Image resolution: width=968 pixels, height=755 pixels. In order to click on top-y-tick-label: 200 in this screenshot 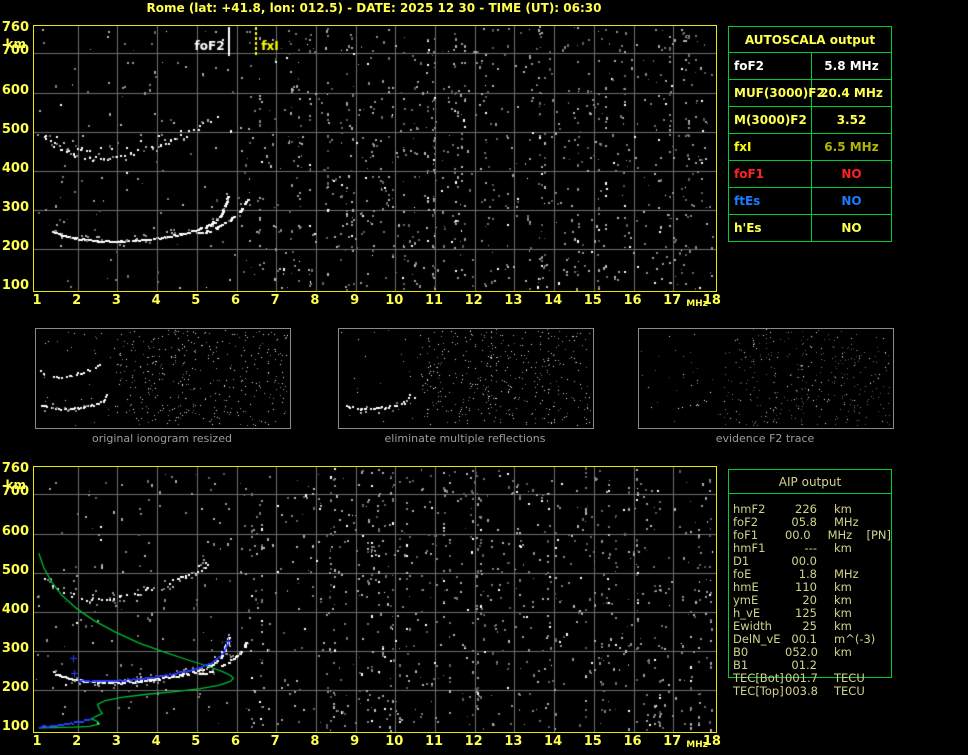, I will do `click(15, 246)`.